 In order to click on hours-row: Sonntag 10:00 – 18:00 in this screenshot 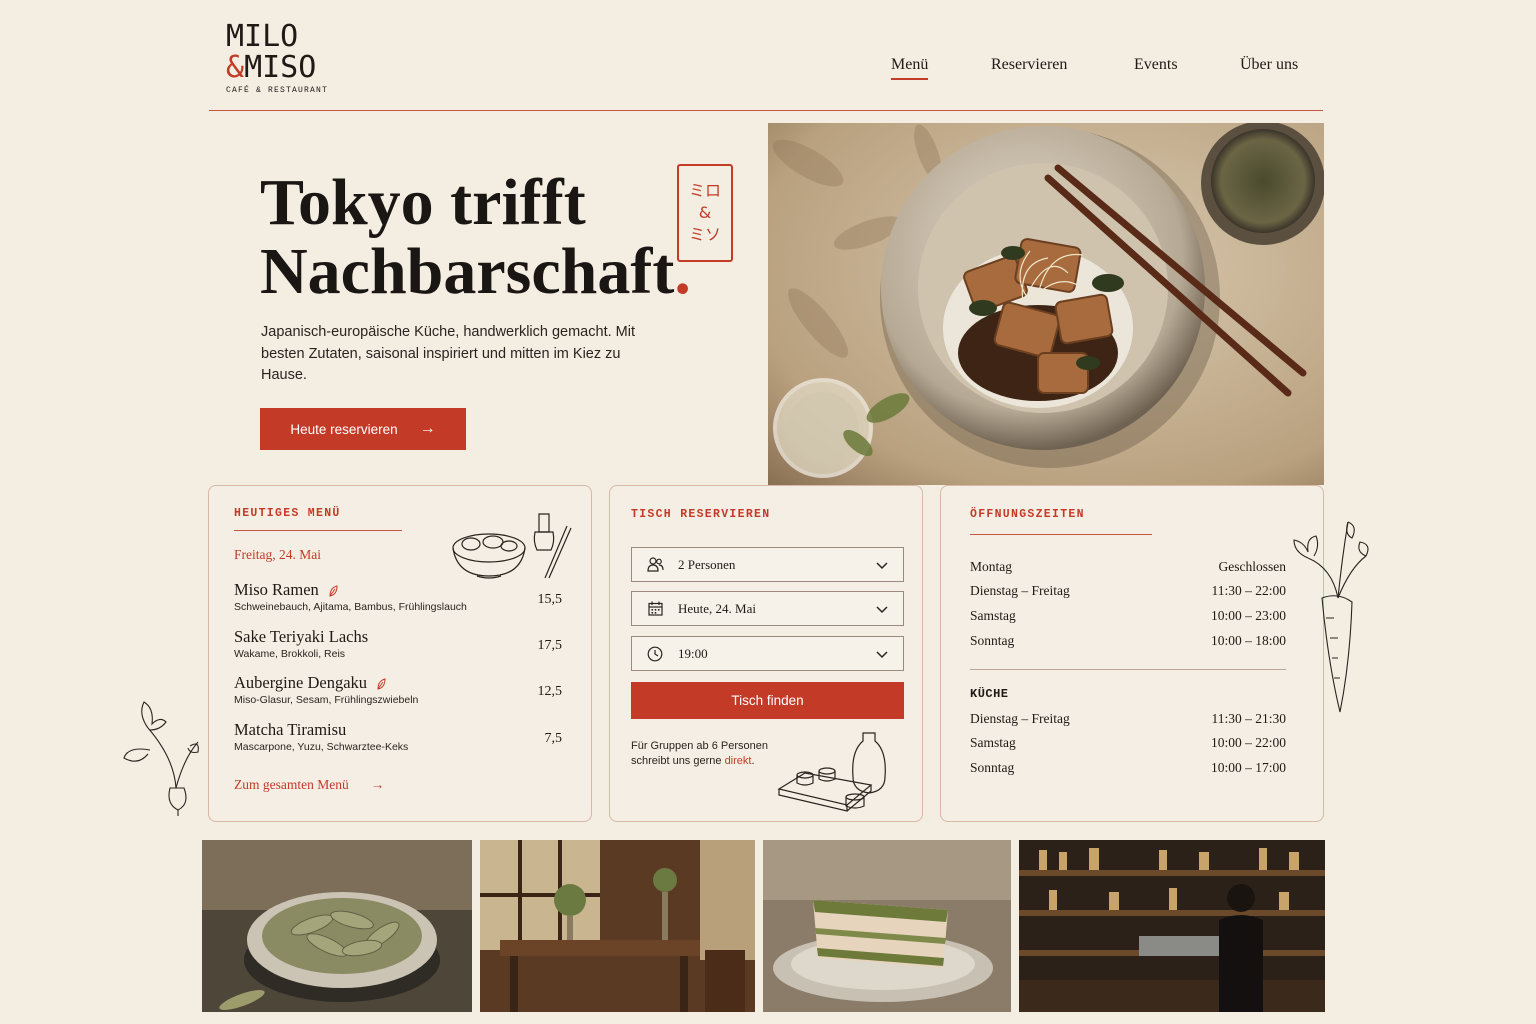, I will do `click(1128, 640)`.